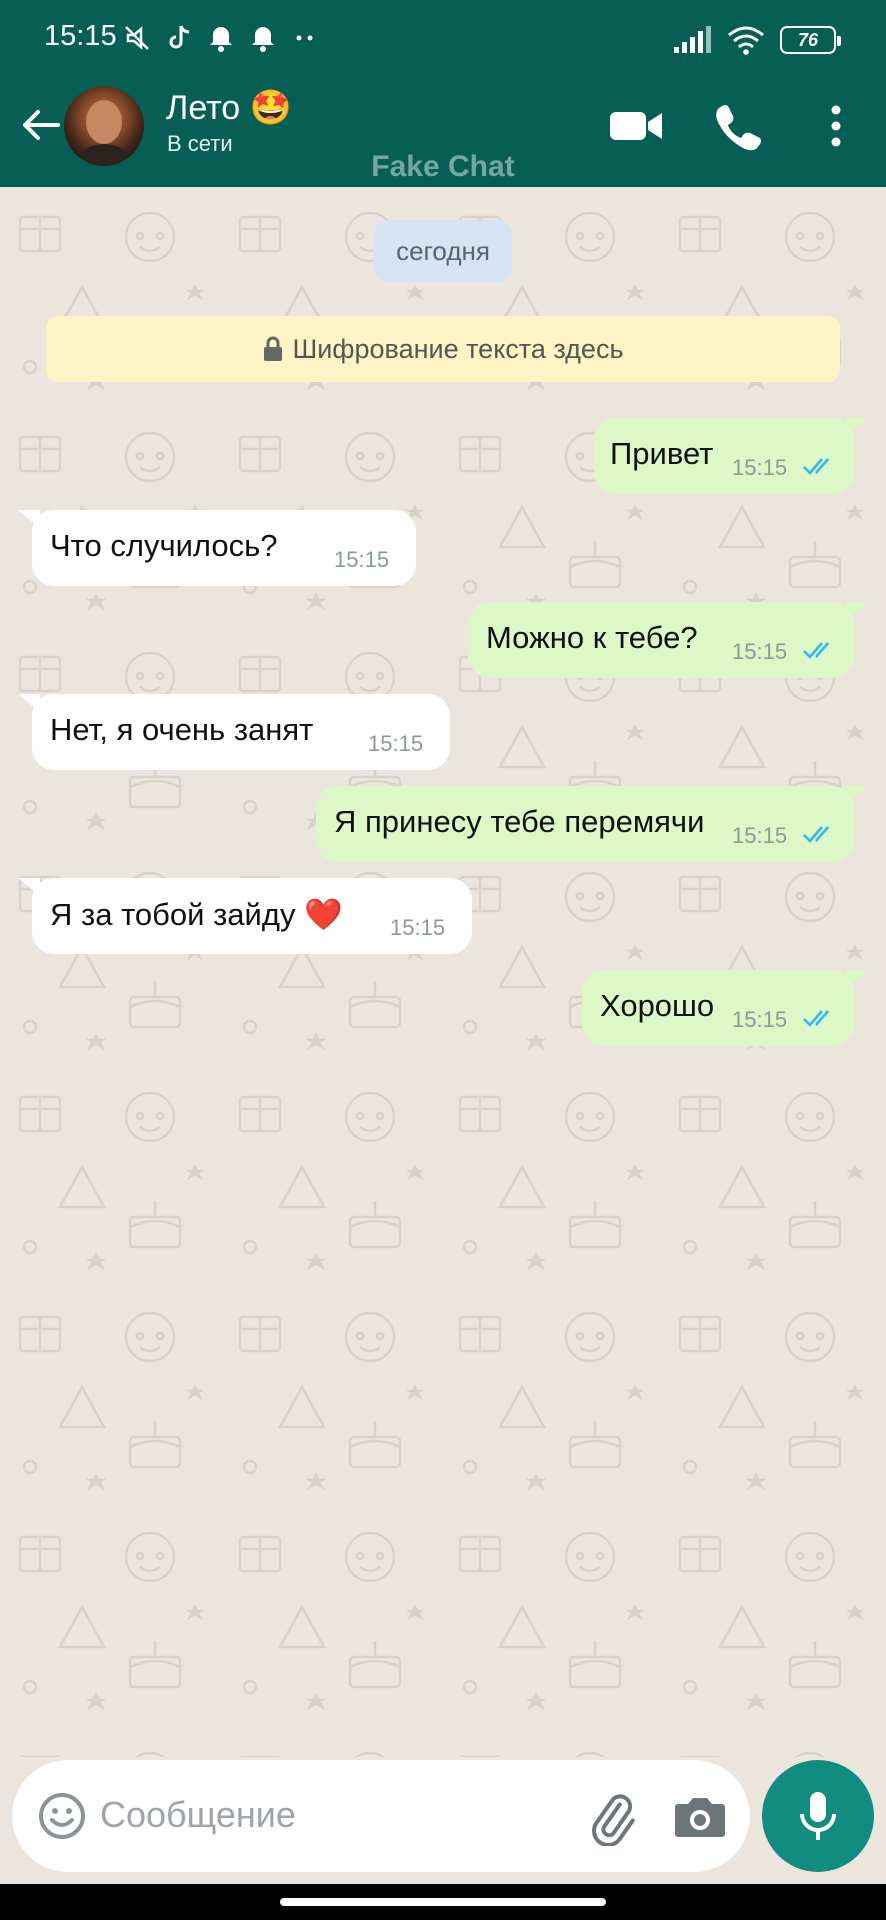 The height and width of the screenshot is (1920, 886). I want to click on date-chip: сегодня, so click(443, 251).